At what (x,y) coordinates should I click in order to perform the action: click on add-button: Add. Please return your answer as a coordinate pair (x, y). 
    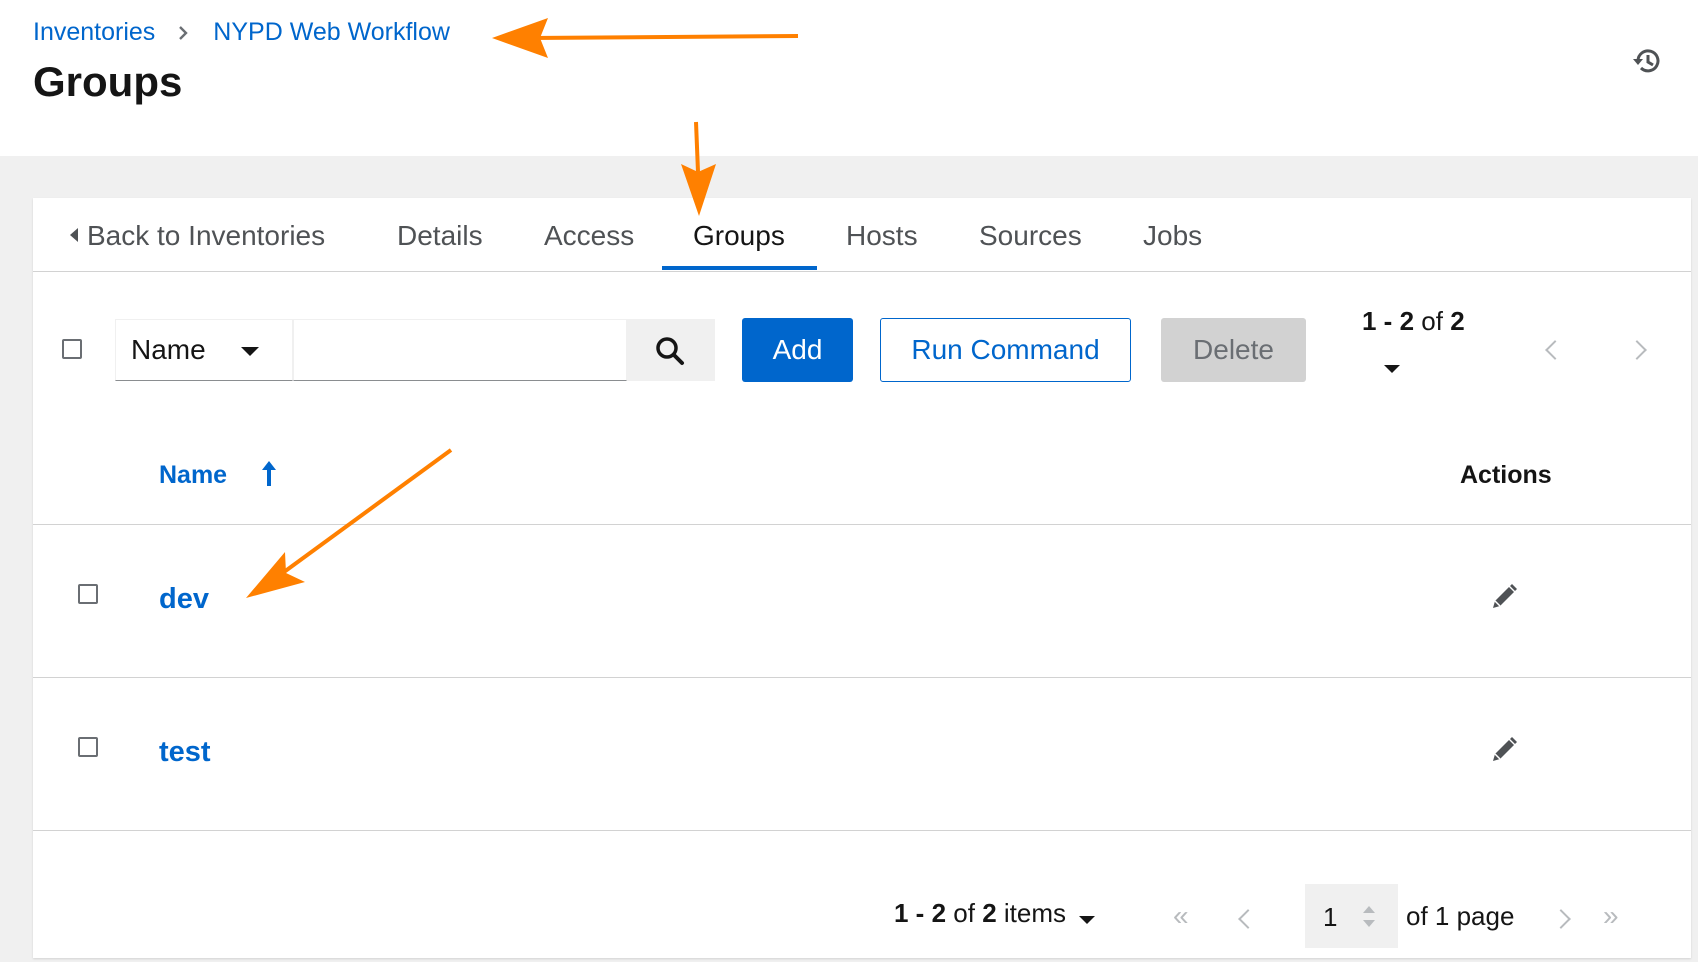
    Looking at the image, I should click on (797, 350).